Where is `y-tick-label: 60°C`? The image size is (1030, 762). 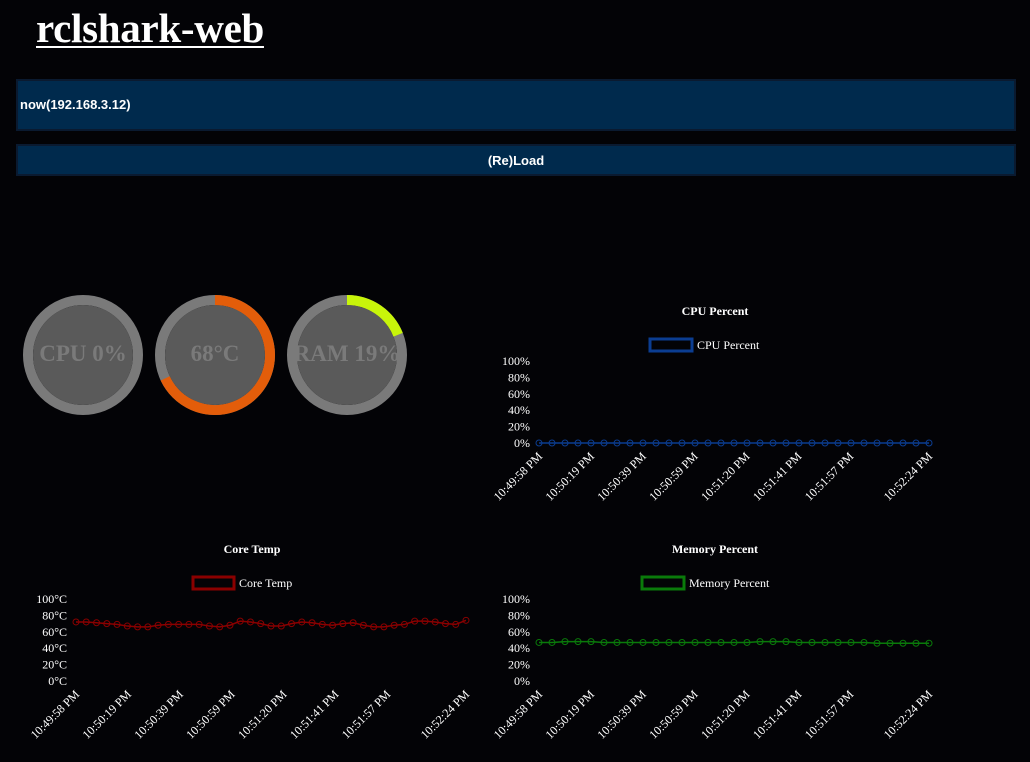 y-tick-label: 60°C is located at coordinates (54, 632).